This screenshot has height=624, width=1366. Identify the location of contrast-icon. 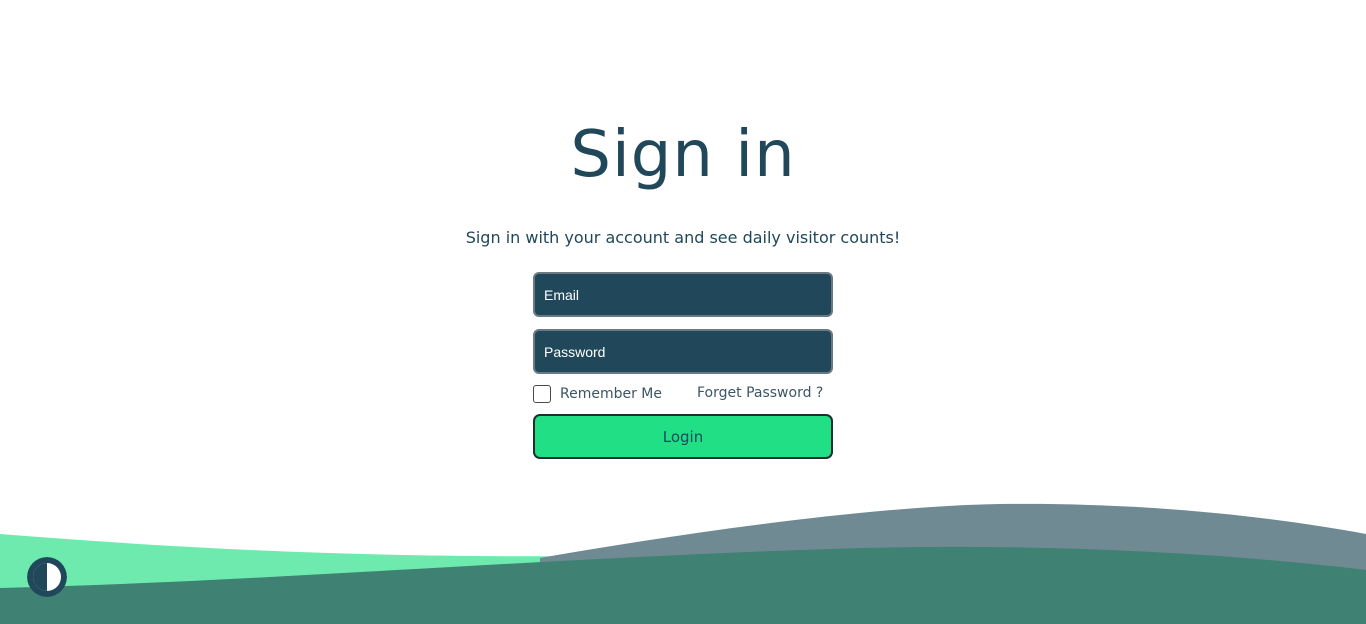
(47, 577).